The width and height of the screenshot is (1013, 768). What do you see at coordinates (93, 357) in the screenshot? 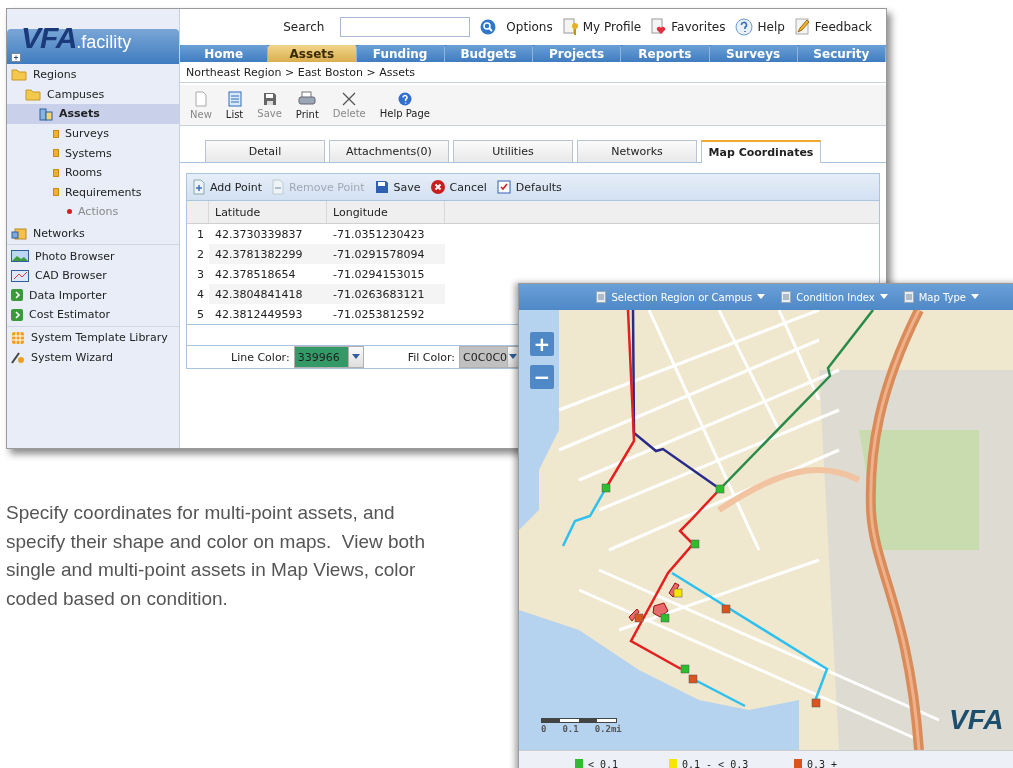
I see `sidebar-item: System Wizard` at bounding box center [93, 357].